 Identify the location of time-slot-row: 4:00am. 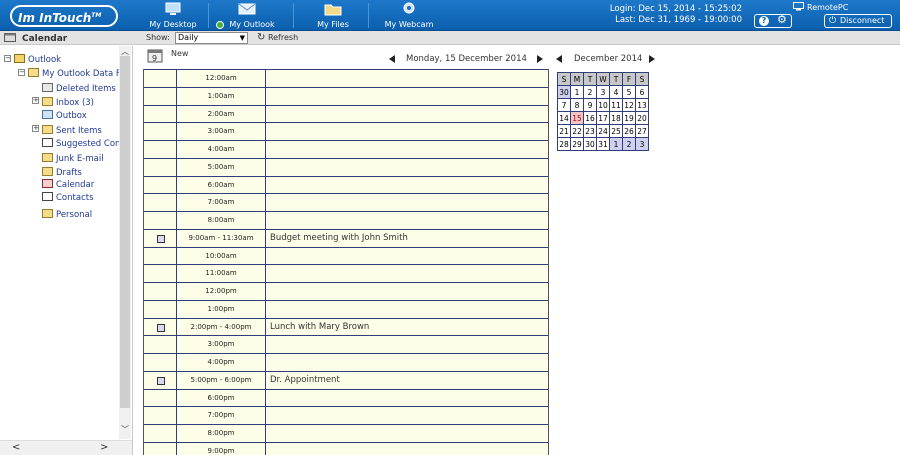
(346, 149).